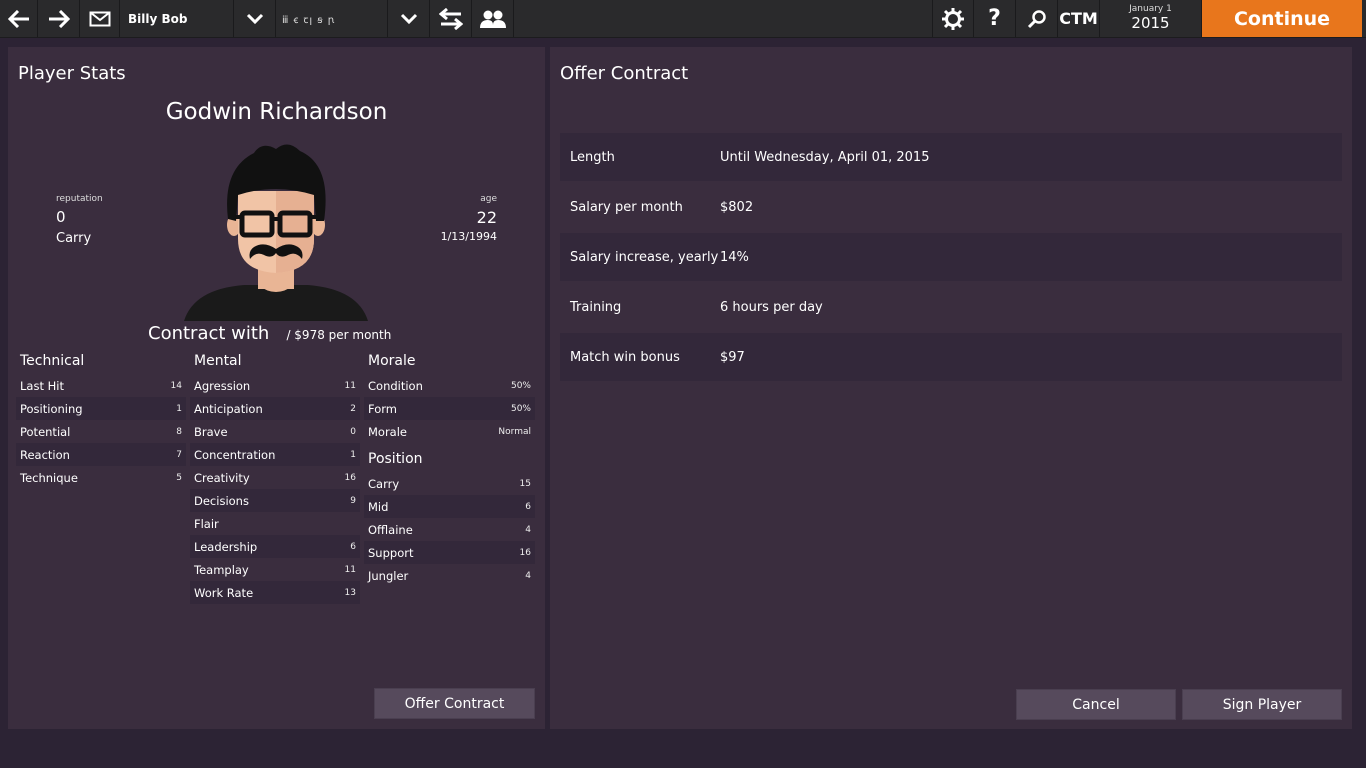  What do you see at coordinates (644, 257) in the screenshot?
I see `offer-label: Salary increase, yearly` at bounding box center [644, 257].